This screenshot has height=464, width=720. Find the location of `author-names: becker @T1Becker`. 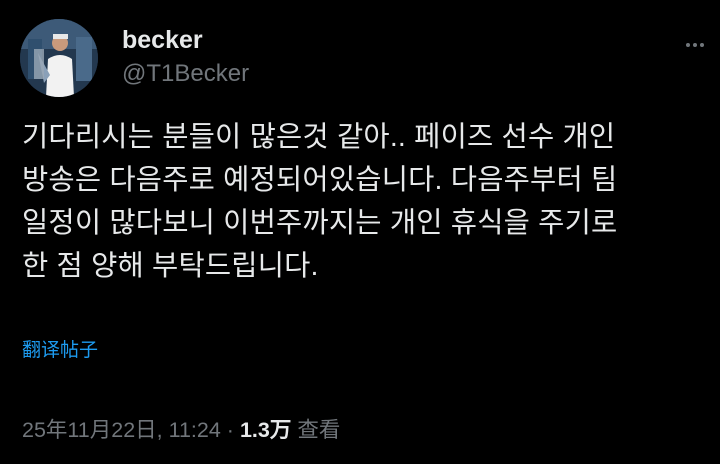

author-names: becker @T1Becker is located at coordinates (185, 58).